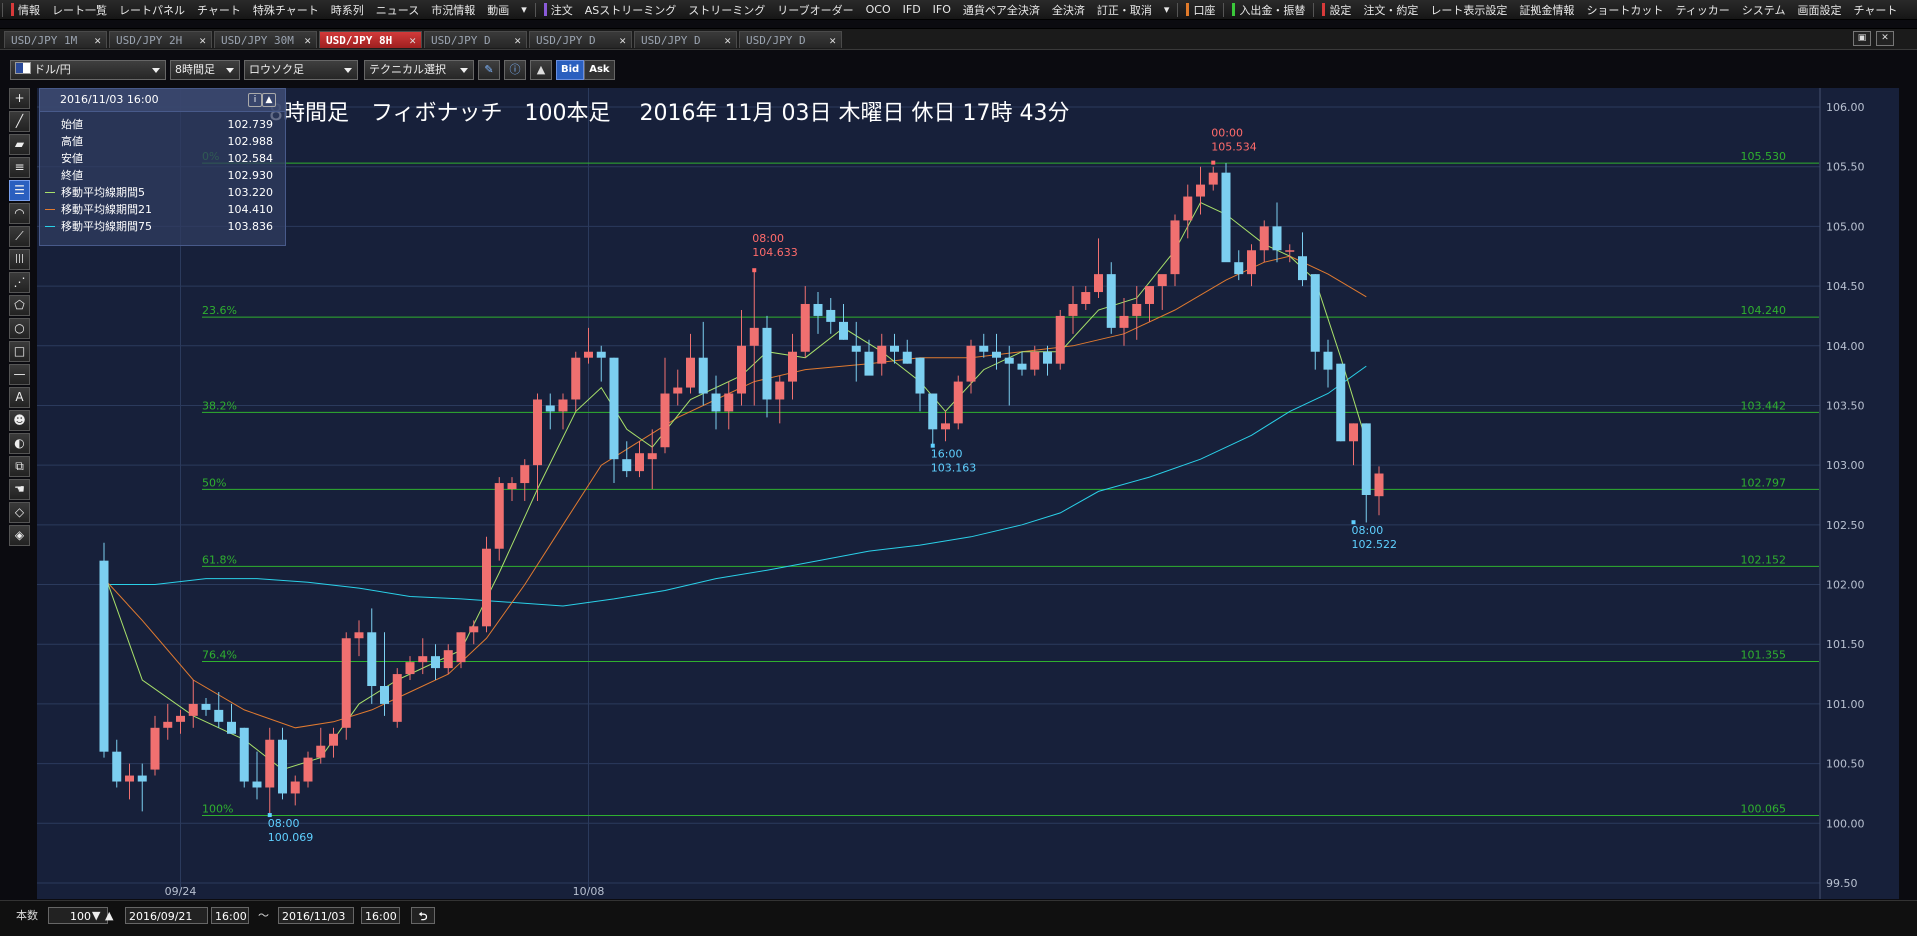 Image resolution: width=1917 pixels, height=936 pixels. I want to click on bars-up-icon: ▲, so click(109, 915).